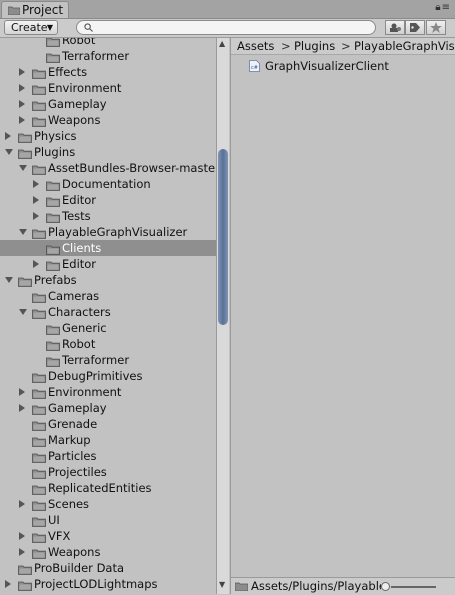  What do you see at coordinates (404, 46) in the screenshot?
I see `breadcrumb-item: PlayableGraphVisualizer` at bounding box center [404, 46].